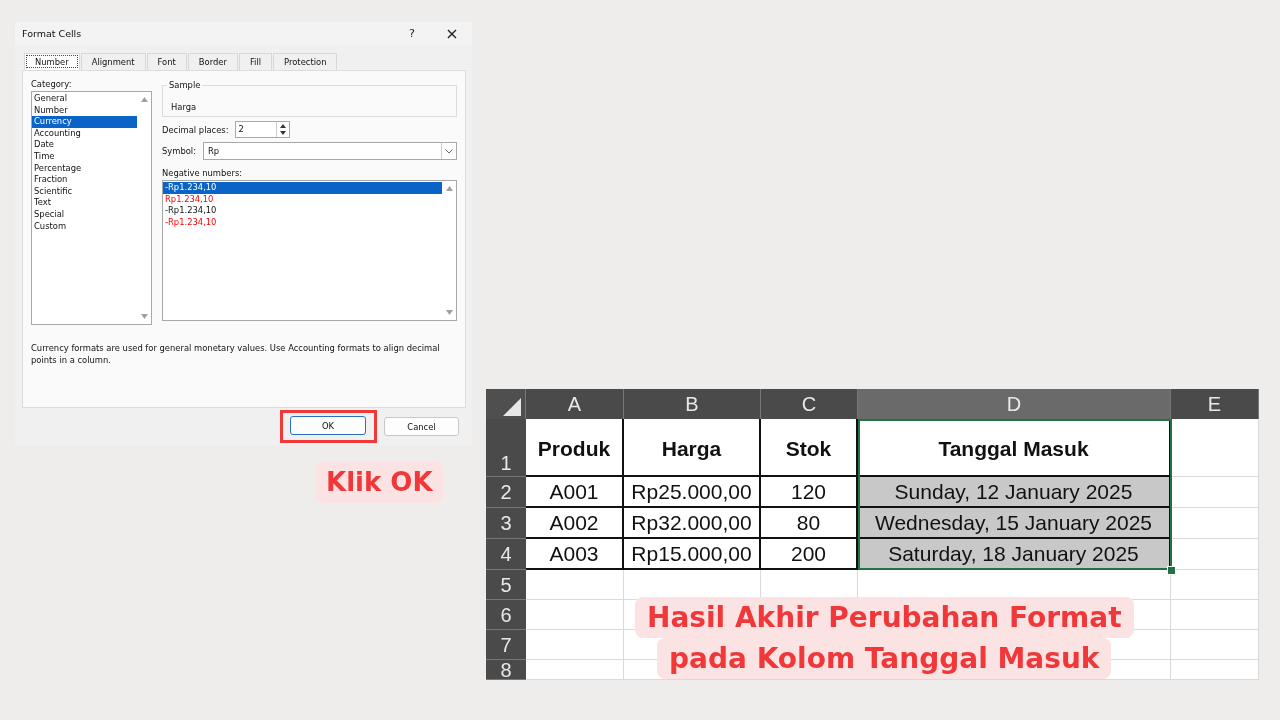 This screenshot has height=720, width=1280. I want to click on row-header: 5, so click(506, 585).